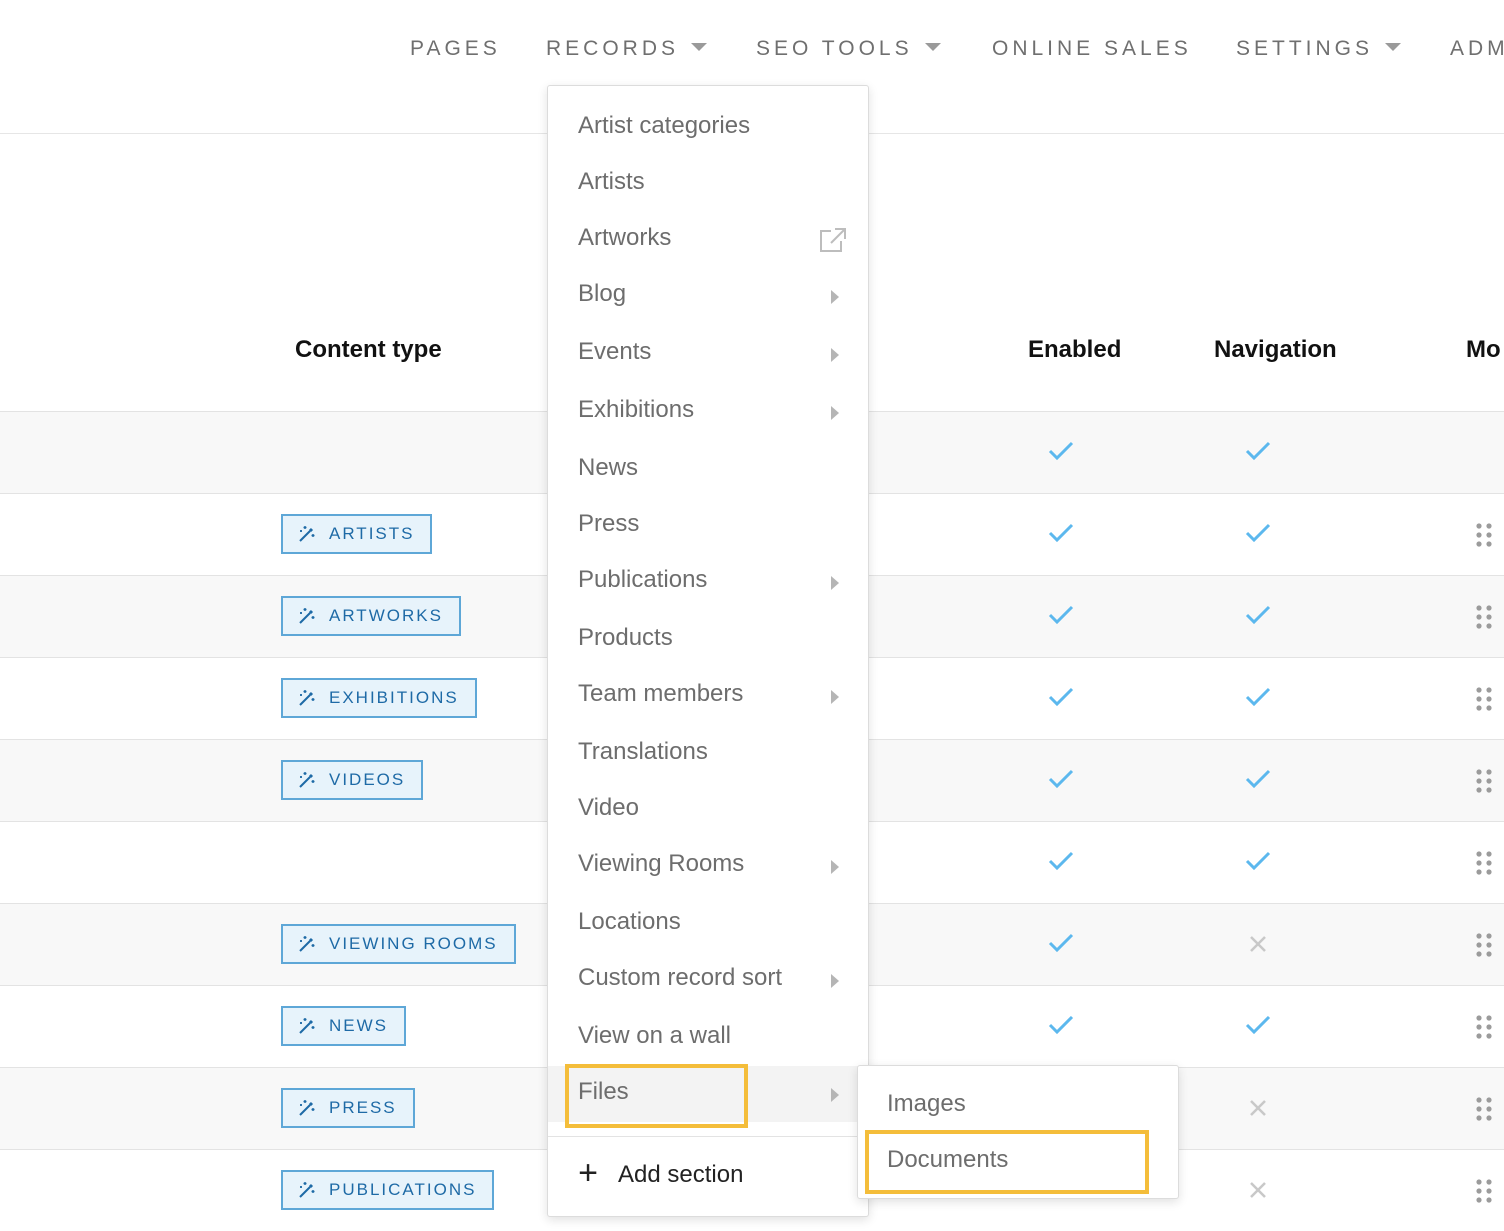 This screenshot has width=1504, height=1231. I want to click on menu-item-viewing-rooms: Viewing Rooms, so click(661, 864).